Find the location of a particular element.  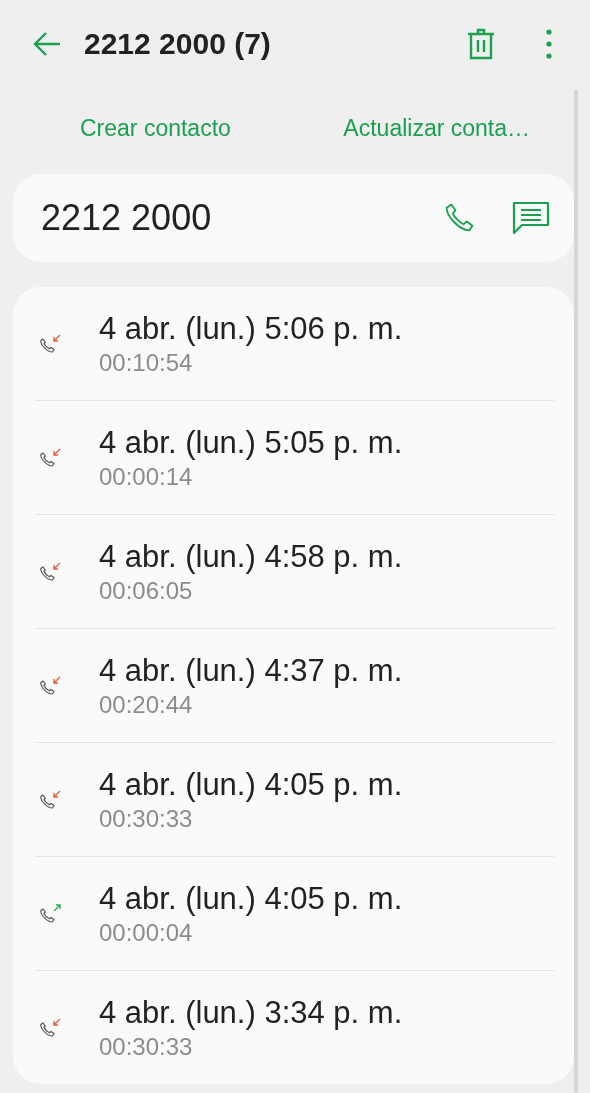

call-duration: 00:10:54 is located at coordinates (146, 362).